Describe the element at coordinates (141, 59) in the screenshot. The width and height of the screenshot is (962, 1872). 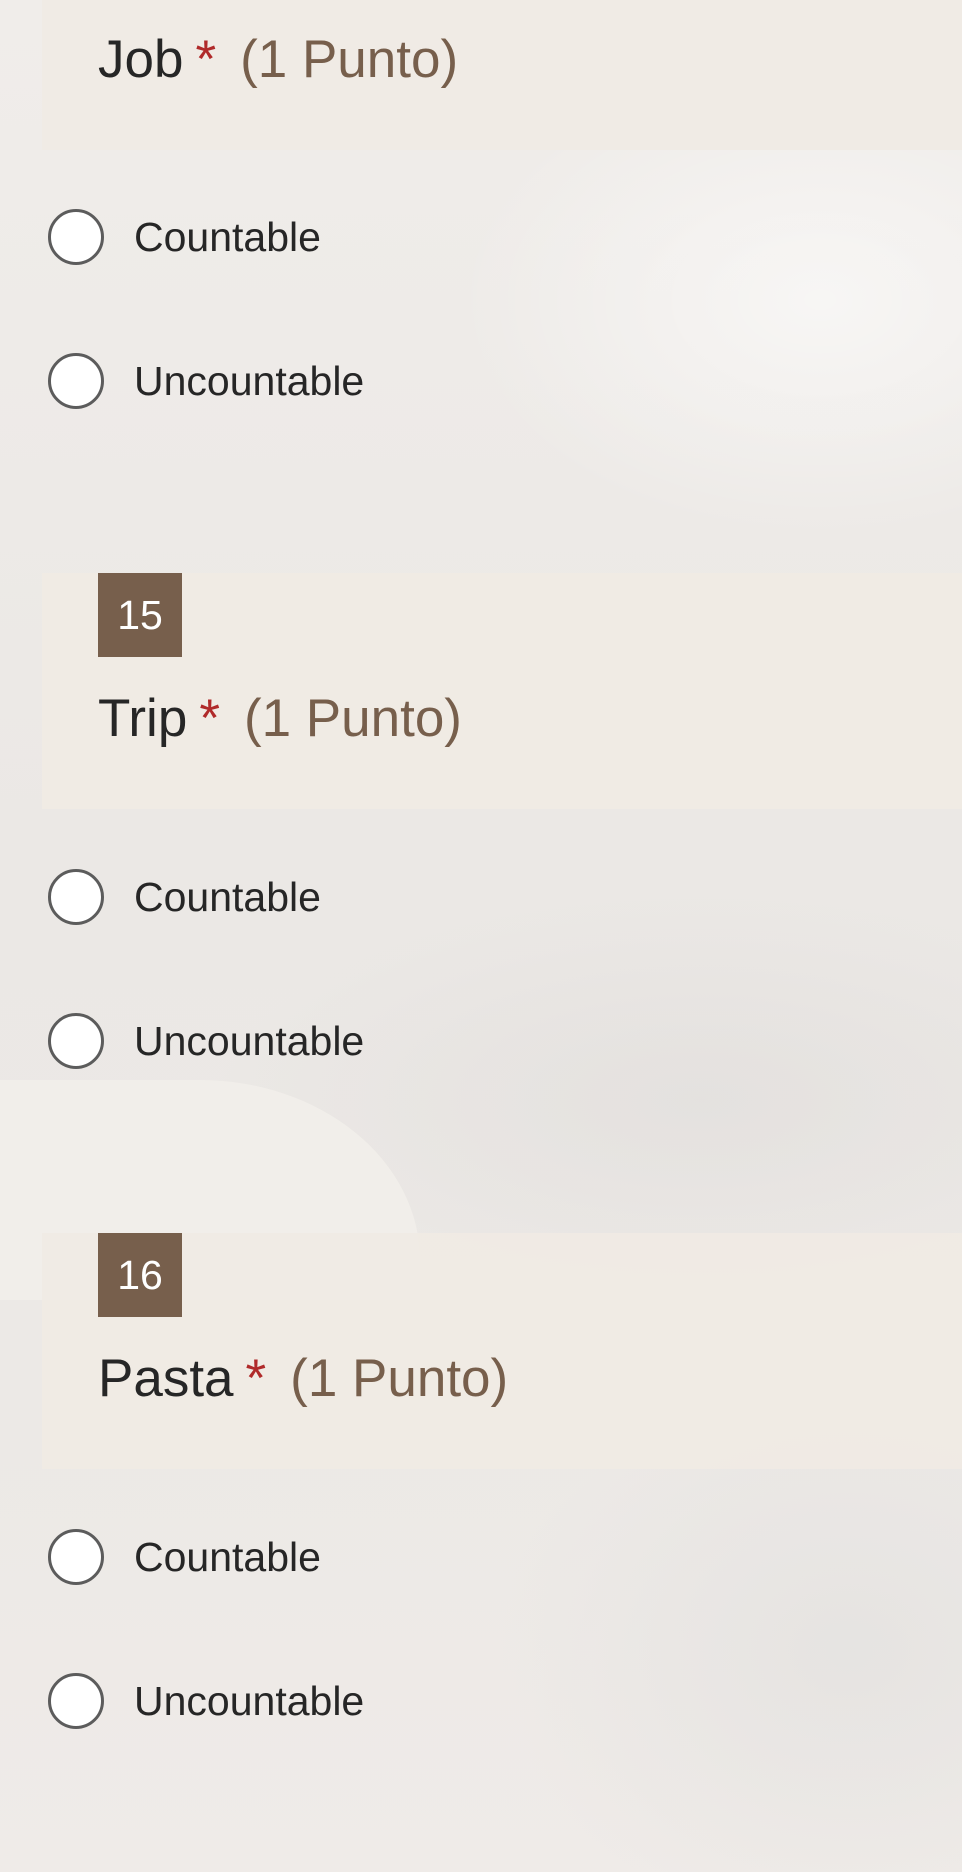
I see `question-title-text: Job` at that location.